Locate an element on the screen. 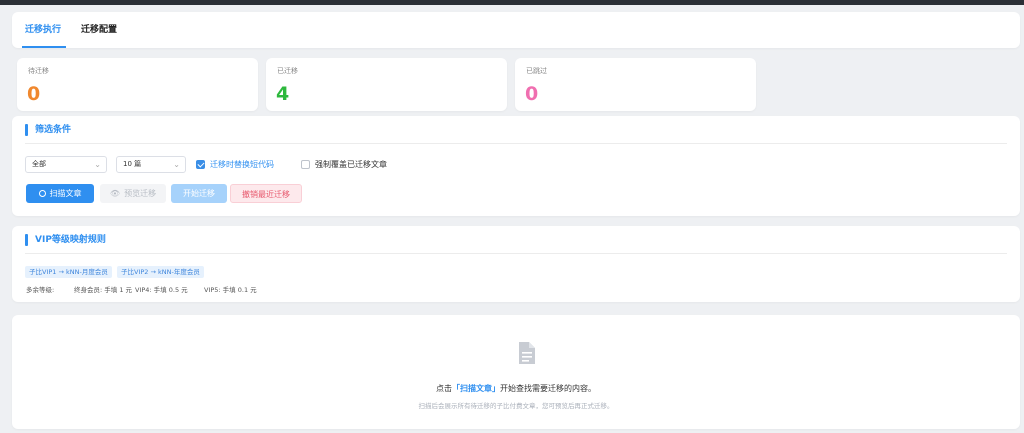  force-overwrite-checkbox: 强制覆盖已迁移文章 is located at coordinates (356, 165).